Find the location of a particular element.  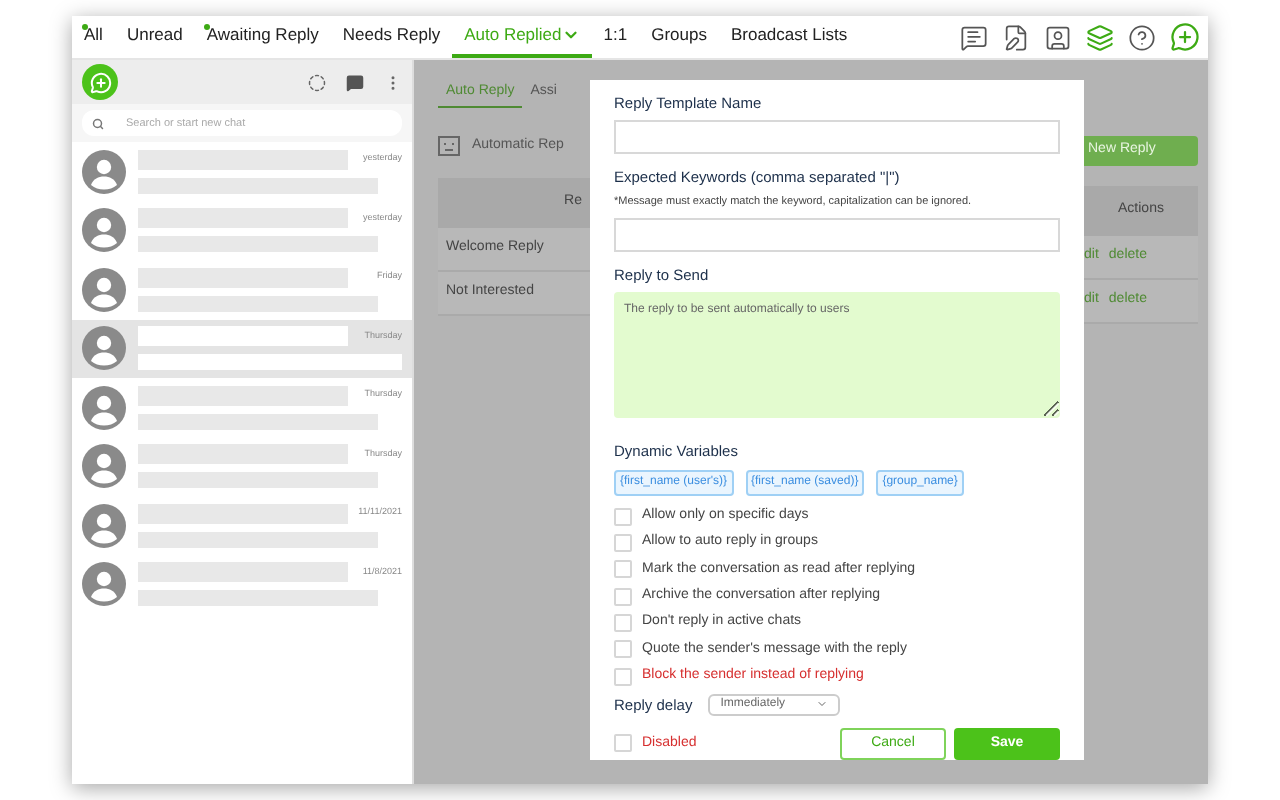

app-logo is located at coordinates (100, 82).